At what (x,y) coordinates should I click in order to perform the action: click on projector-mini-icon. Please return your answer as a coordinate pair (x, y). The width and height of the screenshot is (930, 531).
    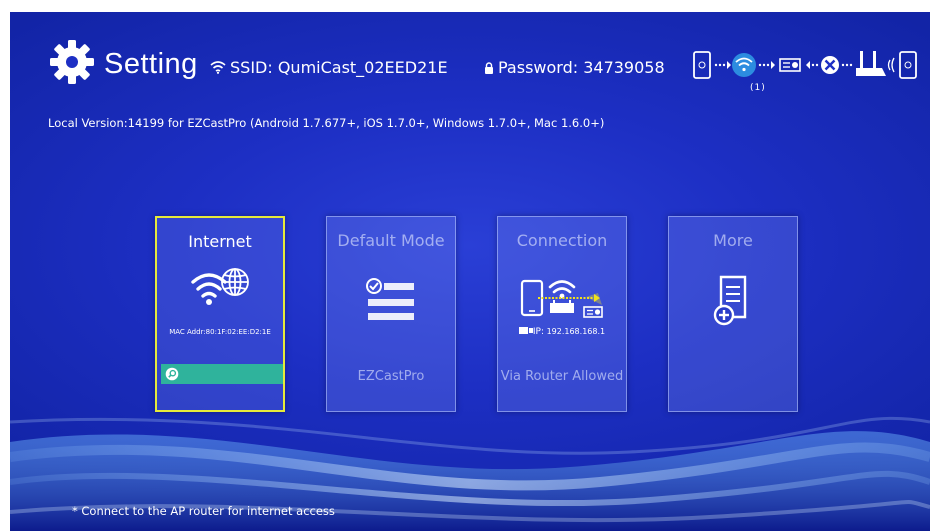
    Looking at the image, I should click on (525, 330).